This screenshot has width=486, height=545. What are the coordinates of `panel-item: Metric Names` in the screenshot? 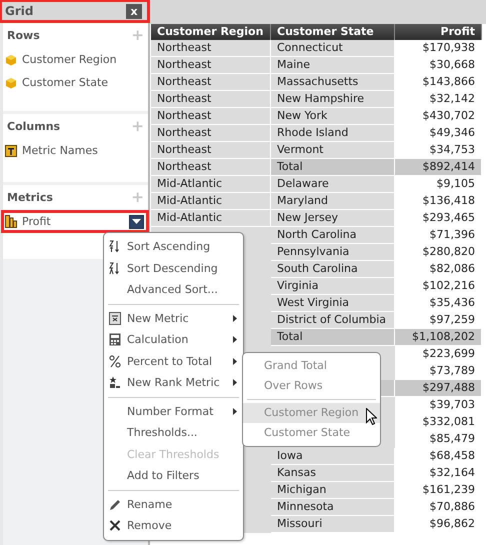 It's located at (75, 150).